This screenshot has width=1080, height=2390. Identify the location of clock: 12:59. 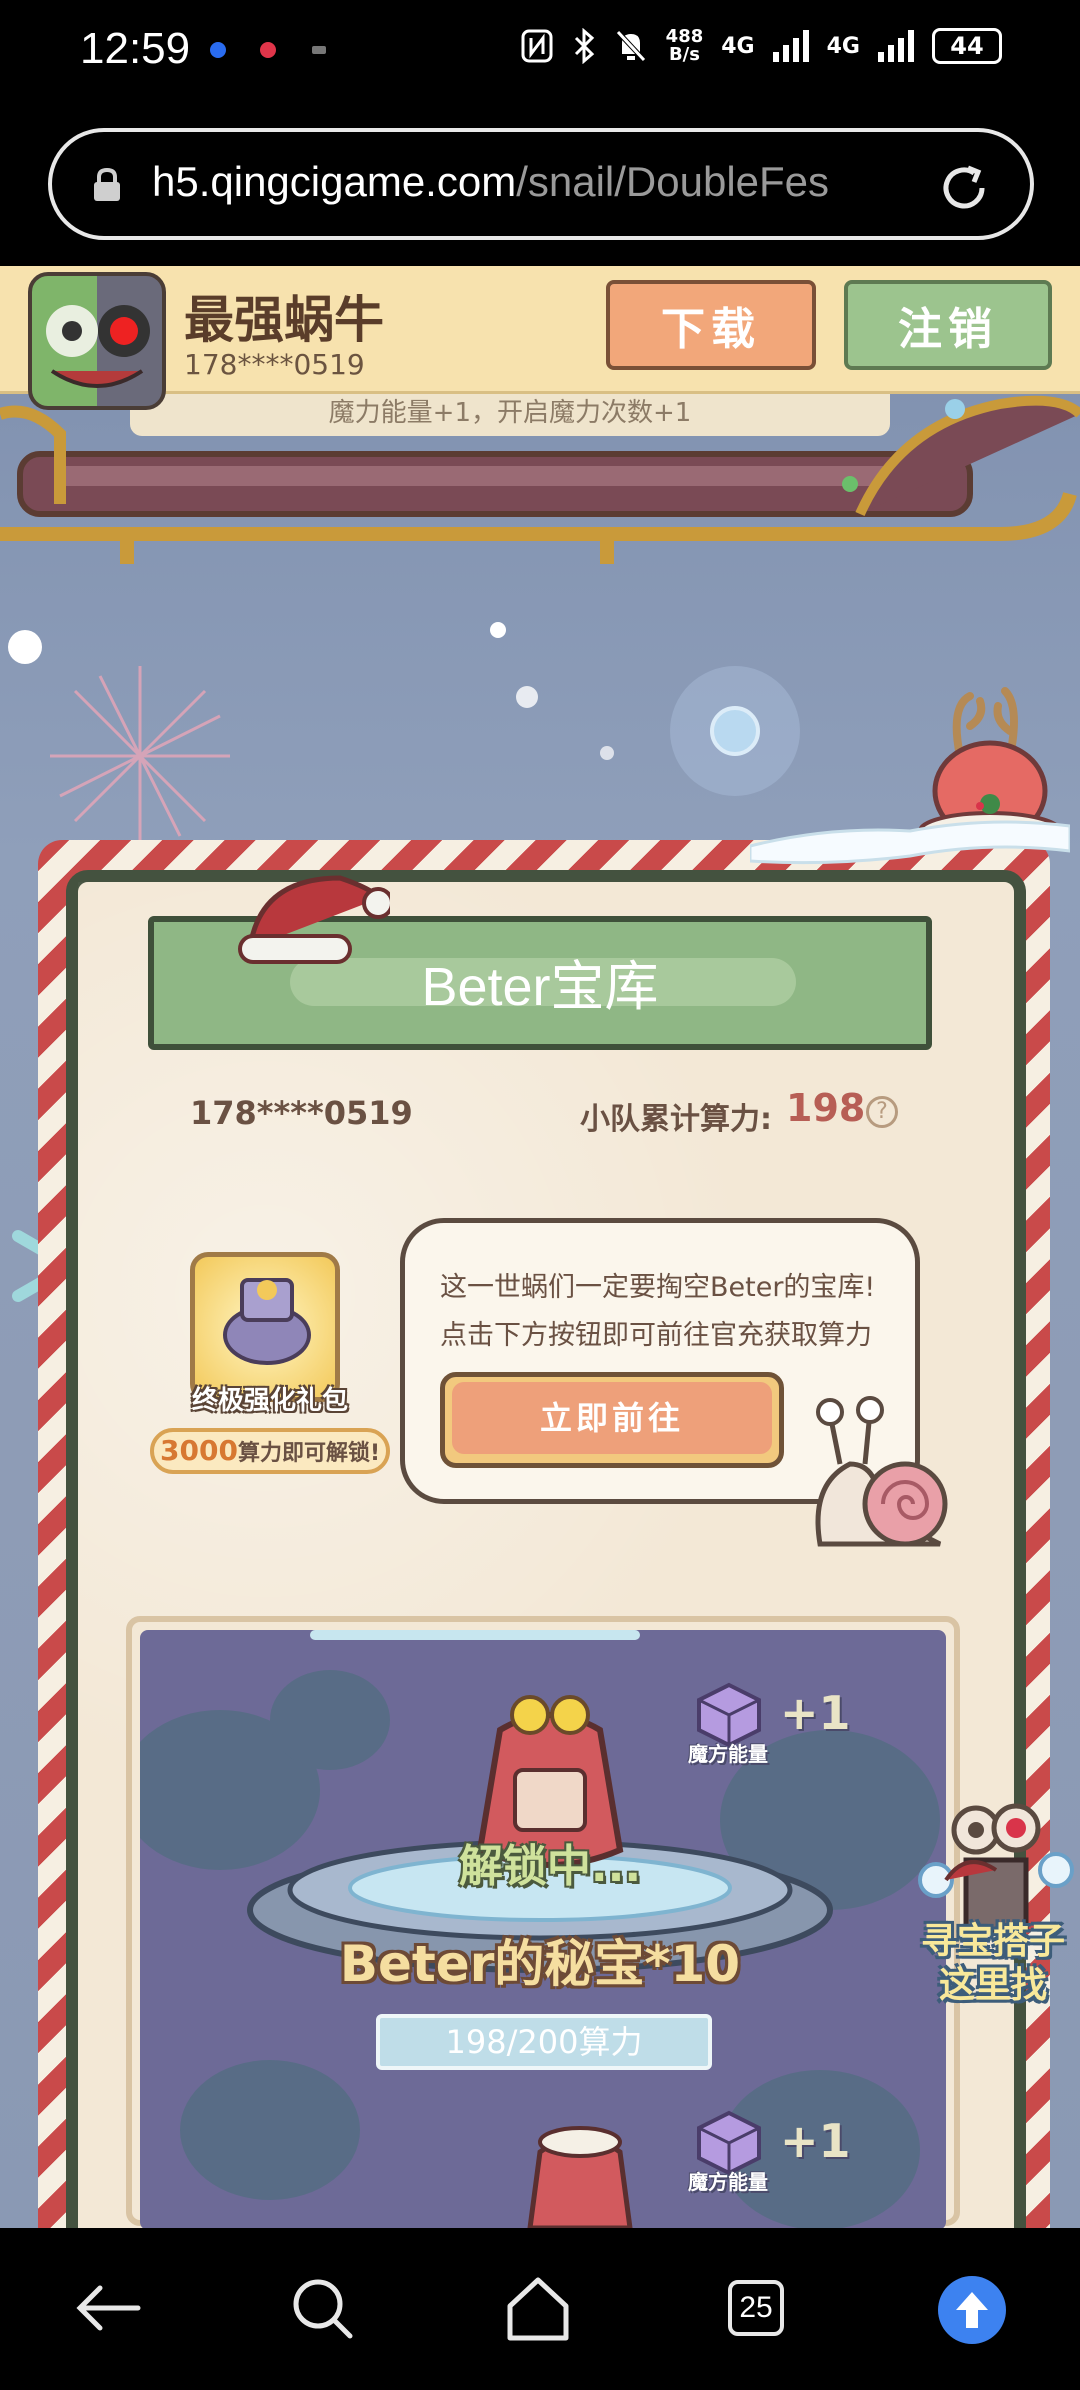
(135, 48).